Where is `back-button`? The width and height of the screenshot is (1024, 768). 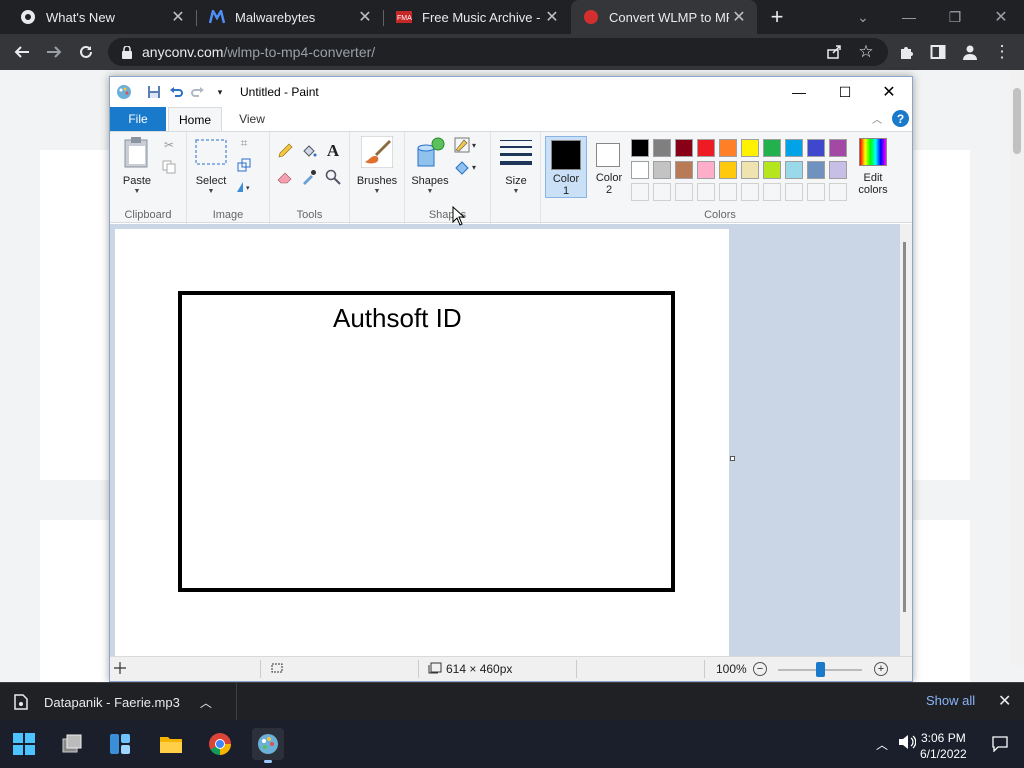
back-button is located at coordinates (22, 52).